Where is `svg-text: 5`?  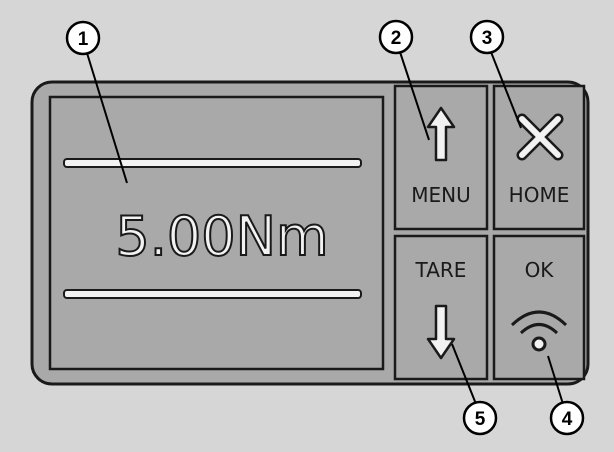 svg-text: 5 is located at coordinates (480, 419).